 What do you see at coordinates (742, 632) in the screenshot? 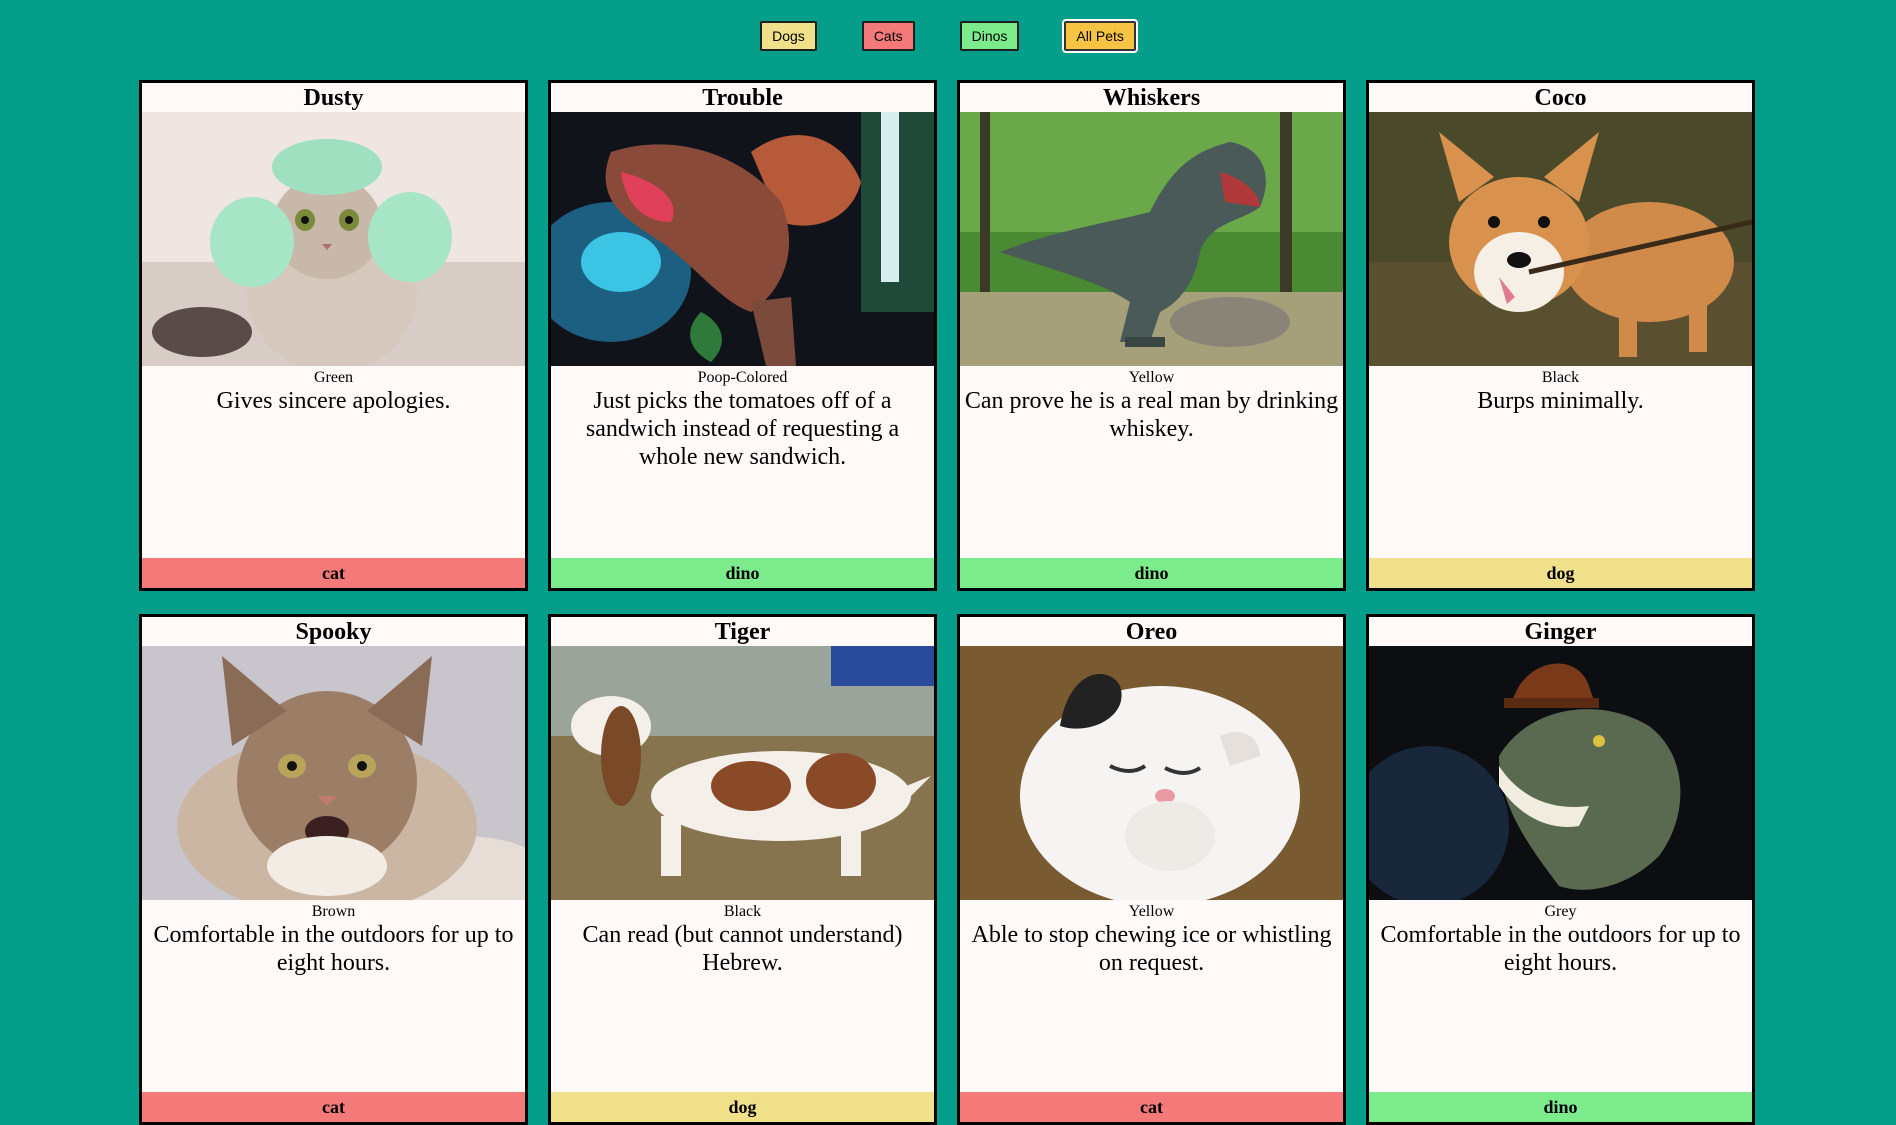
I see `pet-name: Tiger` at bounding box center [742, 632].